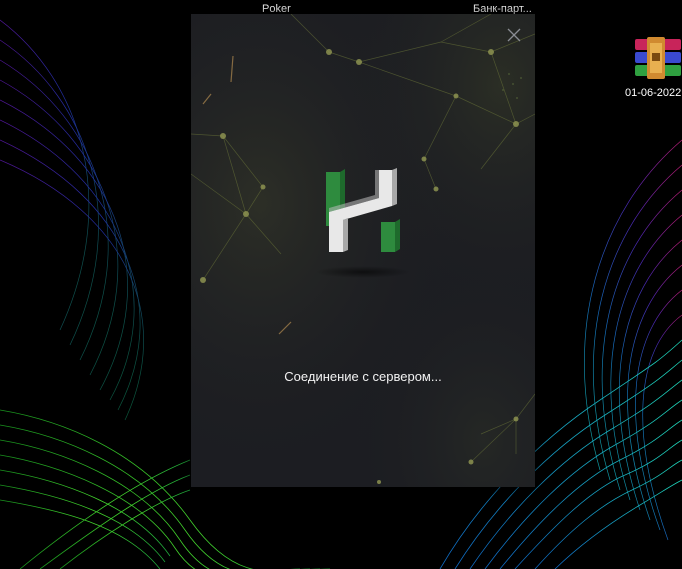 The image size is (682, 569). I want to click on desktop-icon-label-archive: 01-06-2022, so click(653, 93).